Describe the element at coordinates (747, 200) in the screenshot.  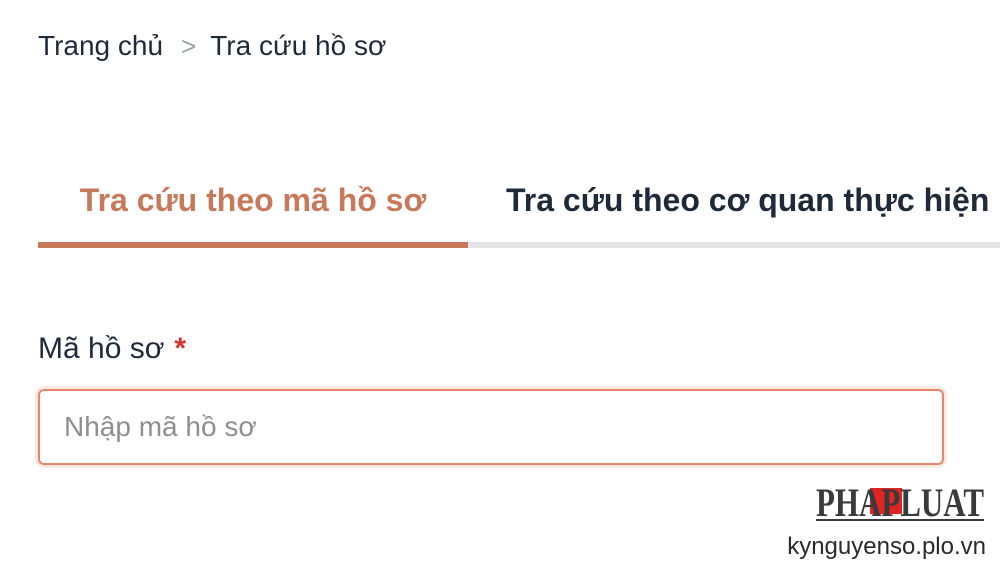
I see `tab-lookup-by-agency: Tra cứu theo cơ quan thực hiện` at that location.